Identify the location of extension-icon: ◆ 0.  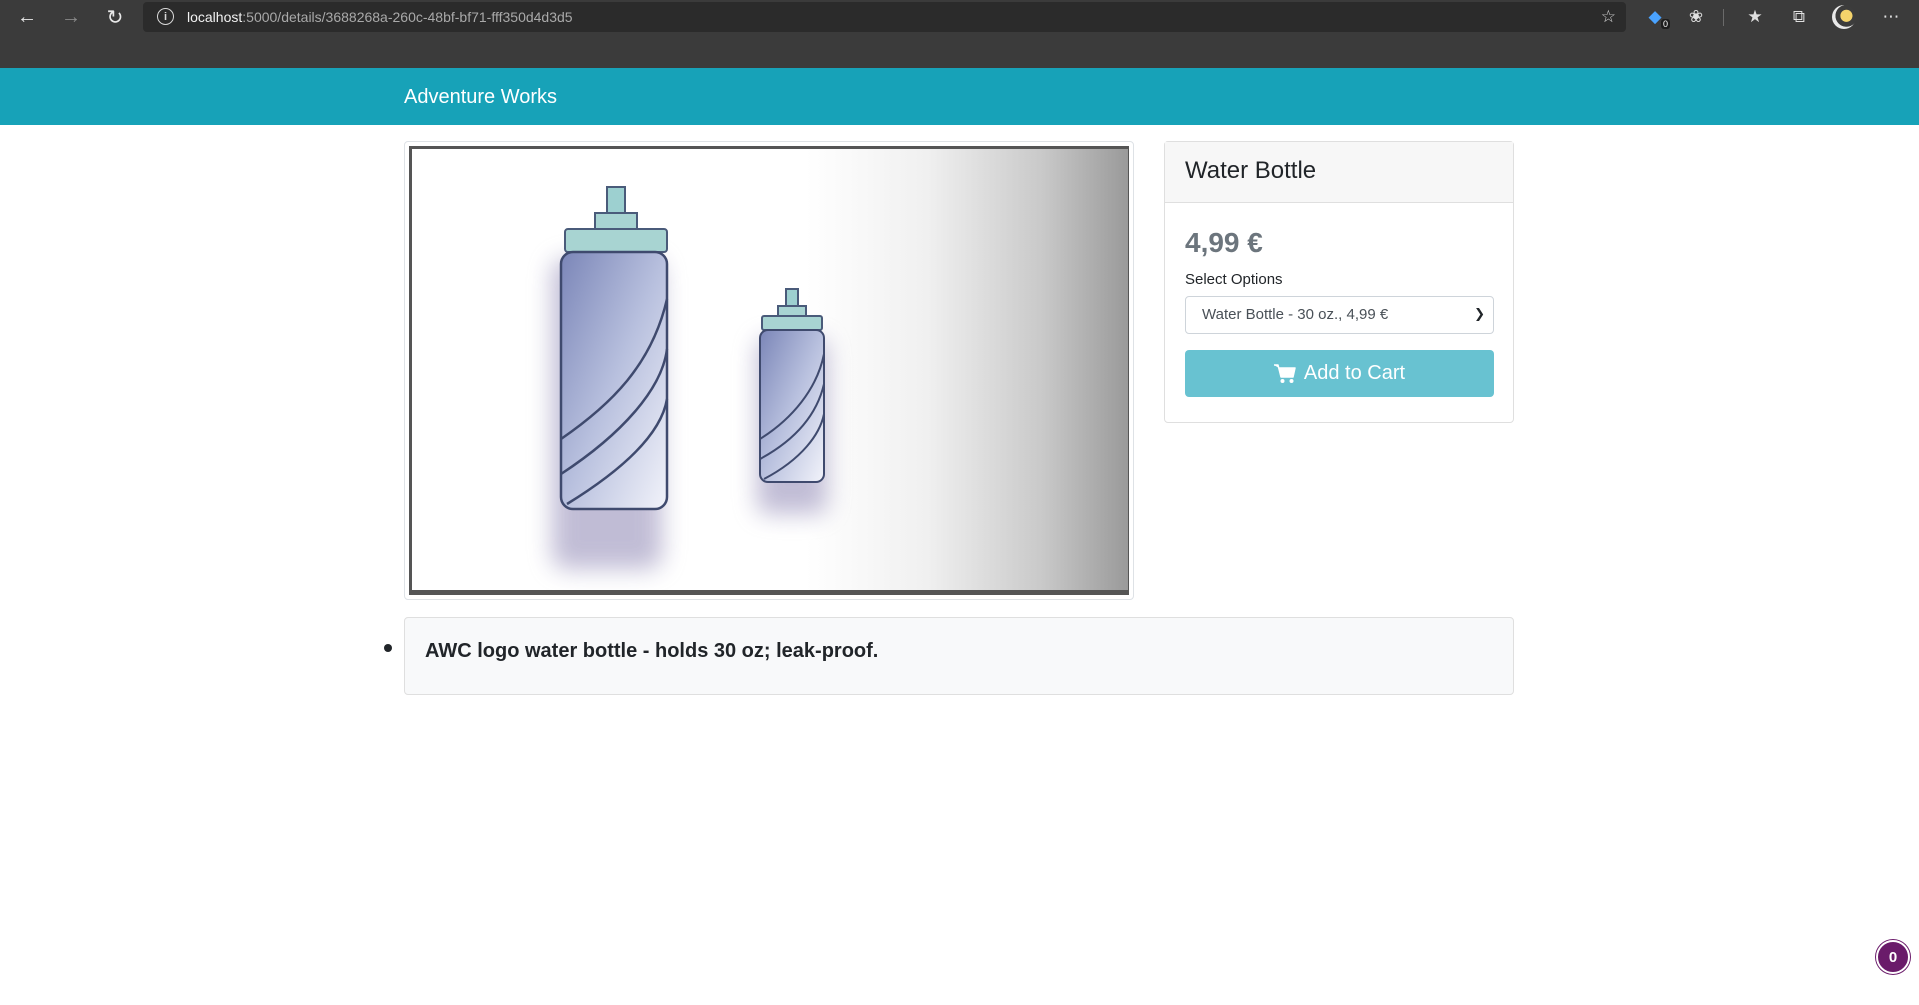
(1656, 17).